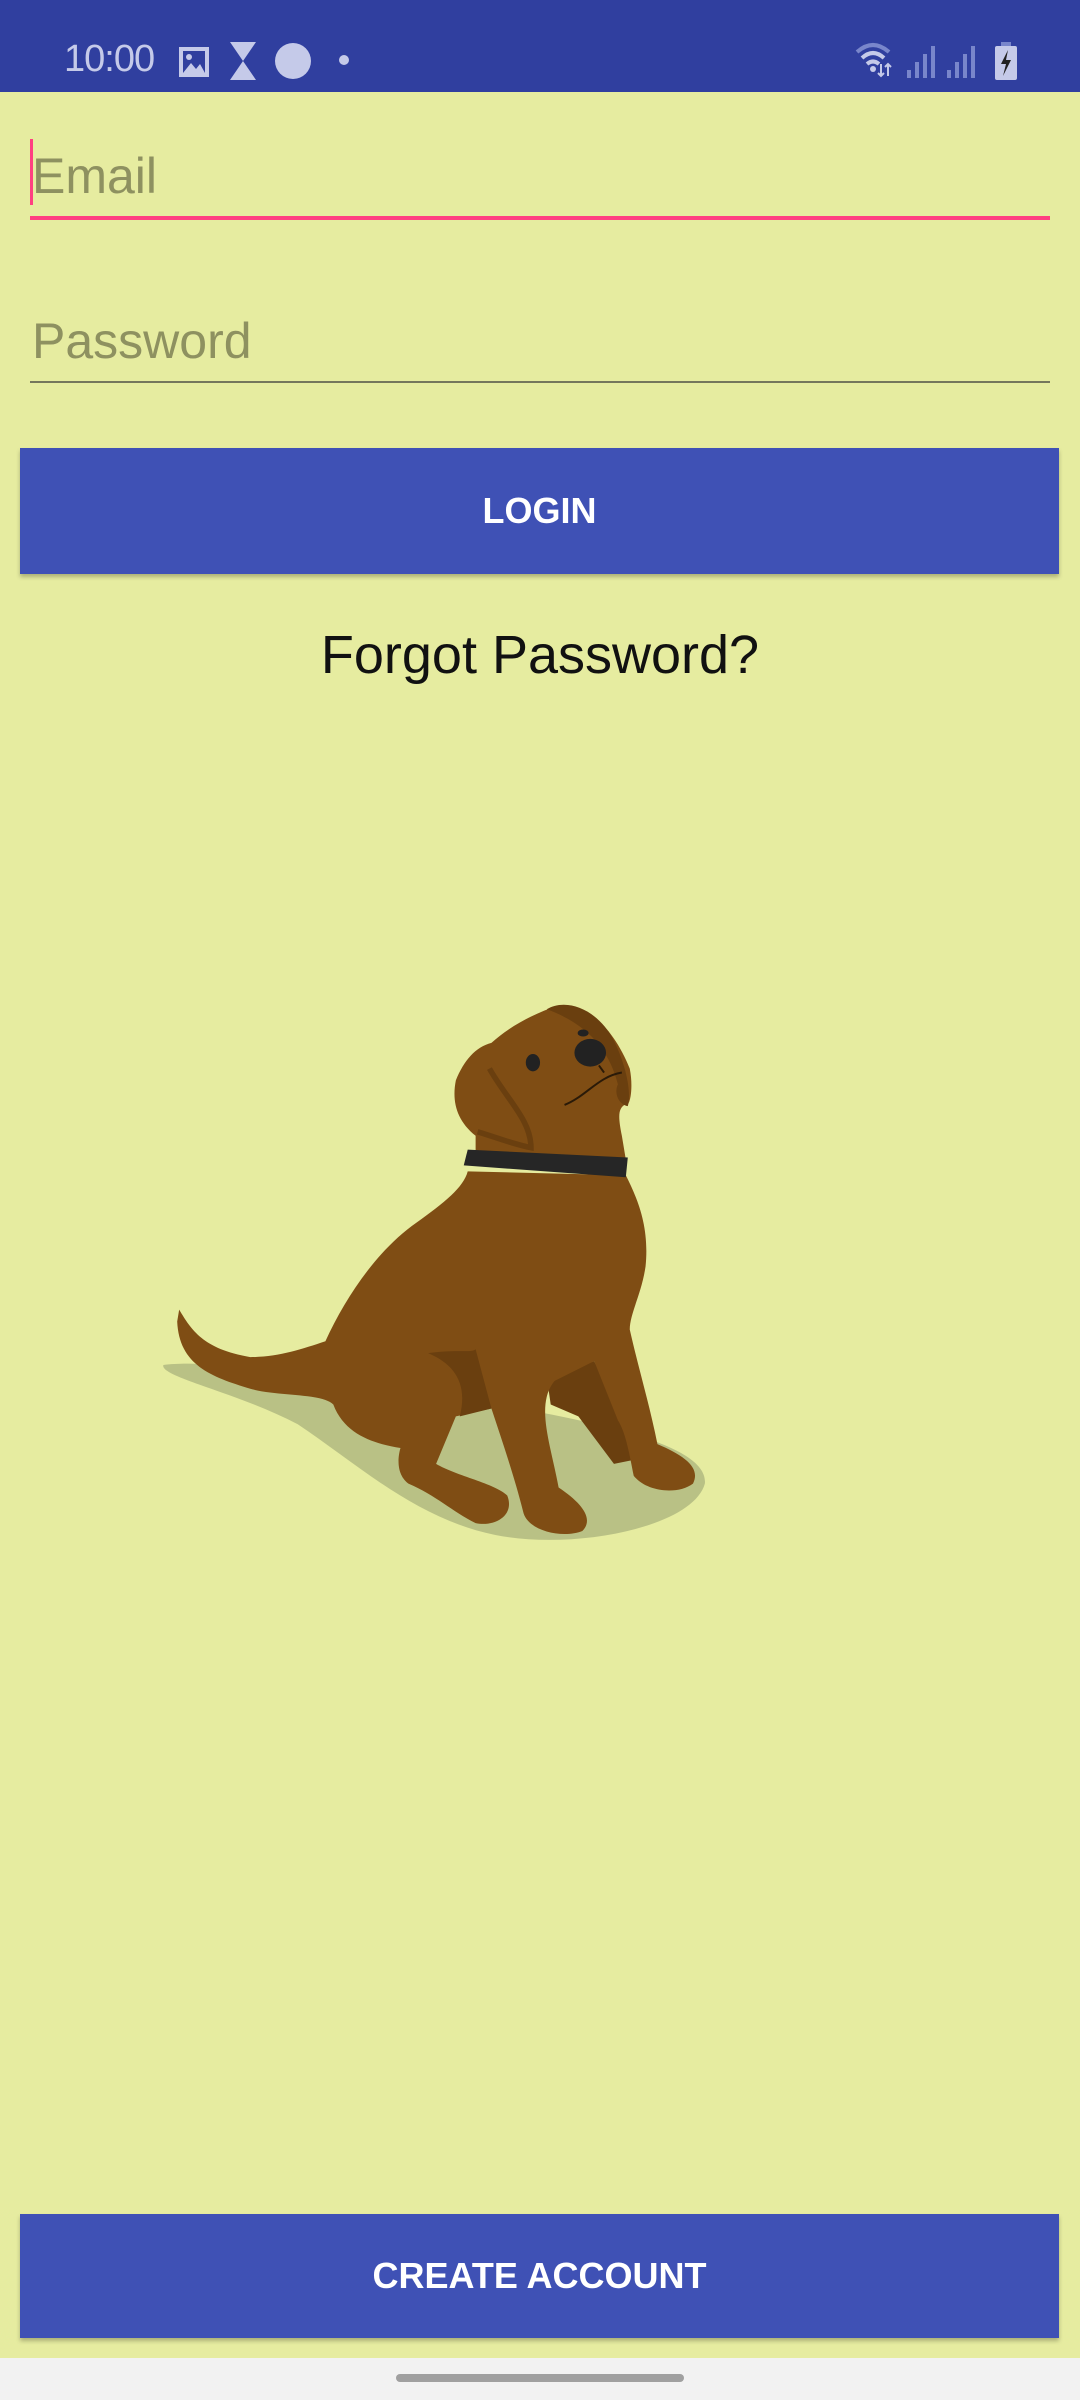 This screenshot has width=1080, height=2400. Describe the element at coordinates (194, 62) in the screenshot. I see `image-icon` at that location.